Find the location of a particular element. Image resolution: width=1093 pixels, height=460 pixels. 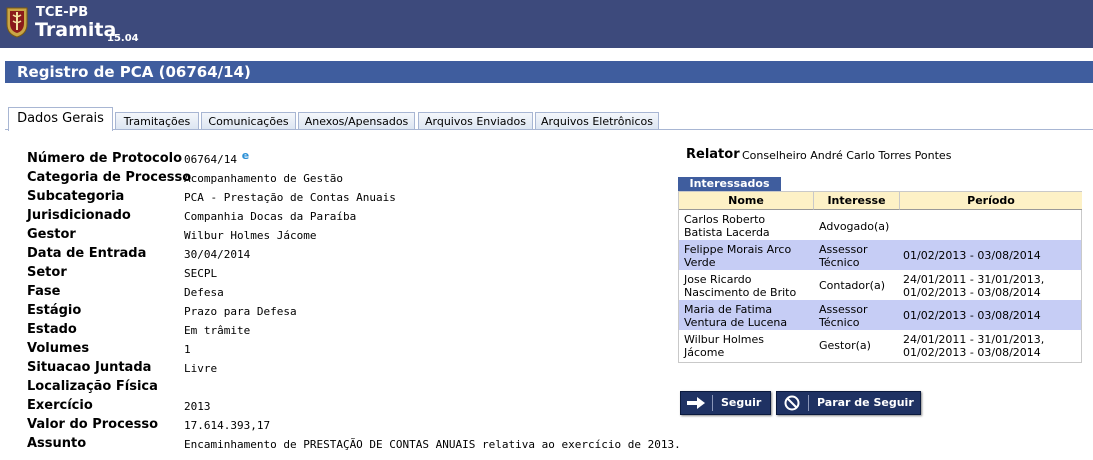

follow-button: Seguir is located at coordinates (725, 403).